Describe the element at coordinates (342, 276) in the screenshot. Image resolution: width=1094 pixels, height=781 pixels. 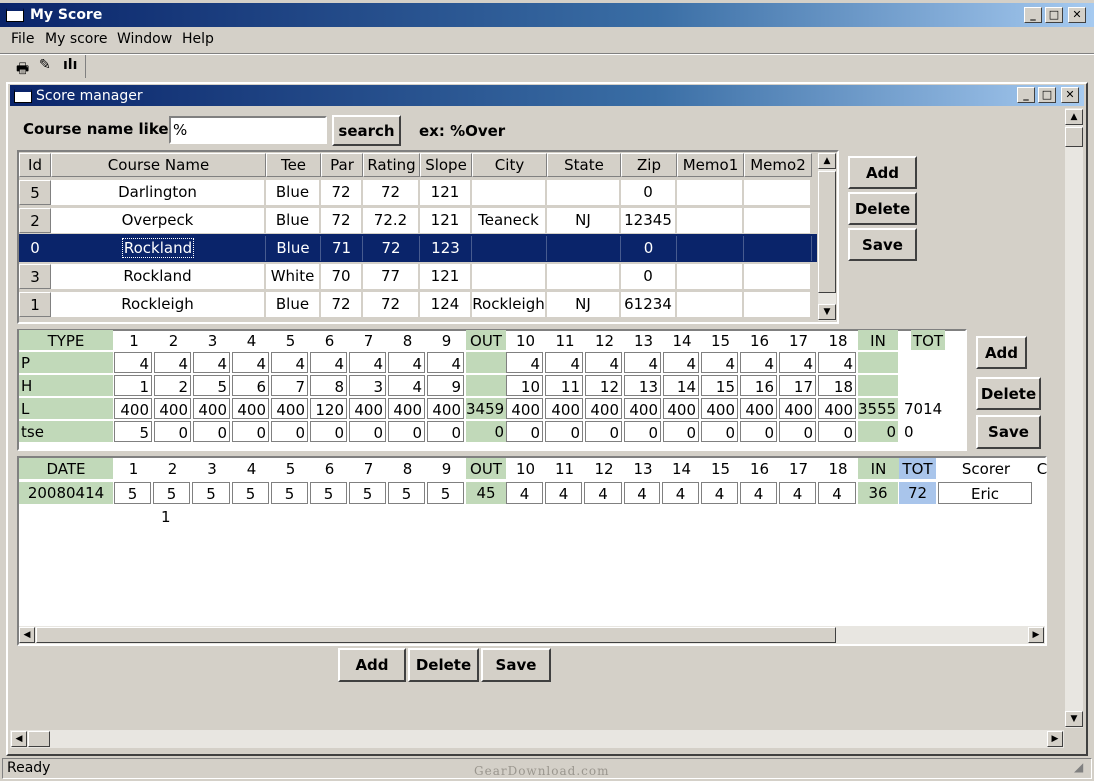
I see `course-cell: 70` at that location.